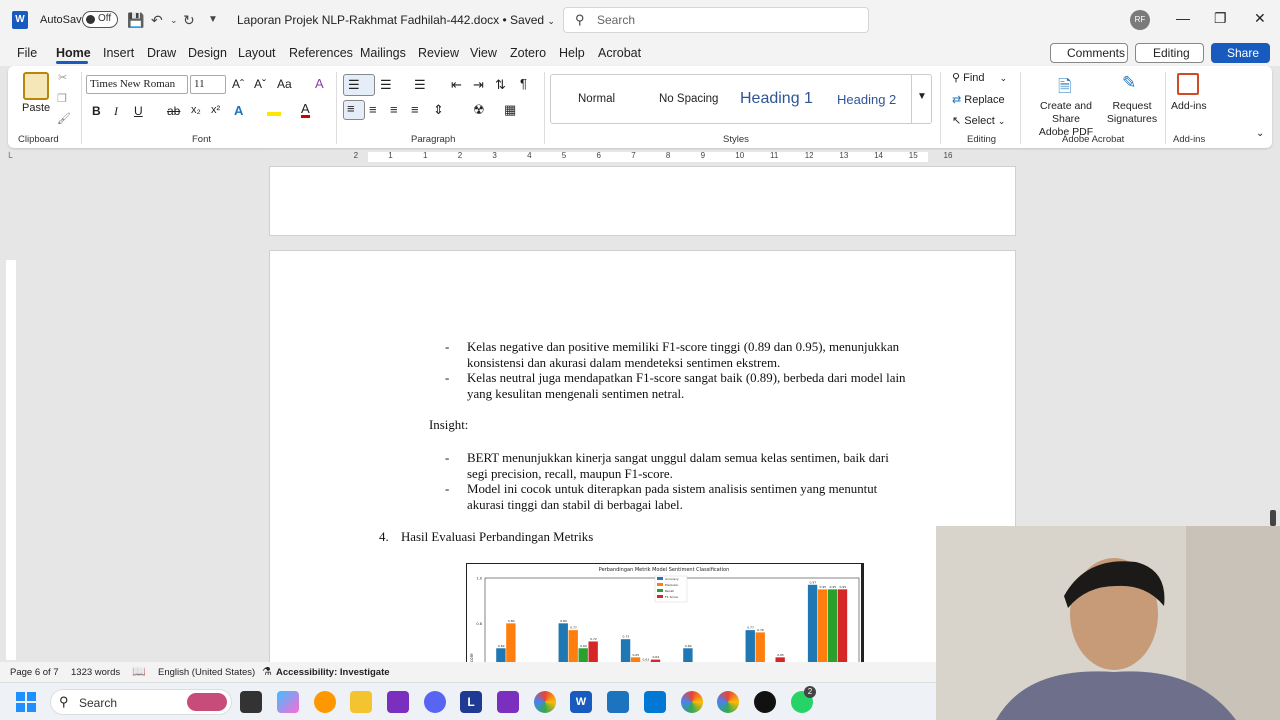 The width and height of the screenshot is (1280, 720). Describe the element at coordinates (866, 99) in the screenshot. I see `style-heading-2: Heading 2` at that location.